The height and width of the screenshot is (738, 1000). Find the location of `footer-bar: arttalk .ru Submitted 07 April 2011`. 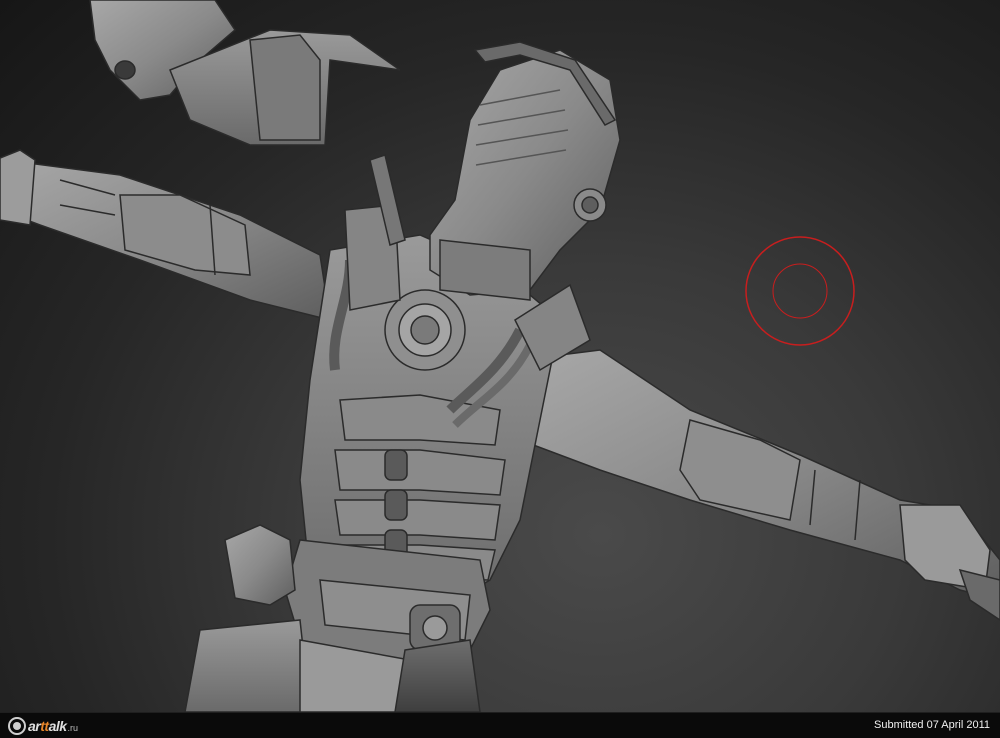

footer-bar: arttalk .ru Submitted 07 April 2011 is located at coordinates (500, 725).